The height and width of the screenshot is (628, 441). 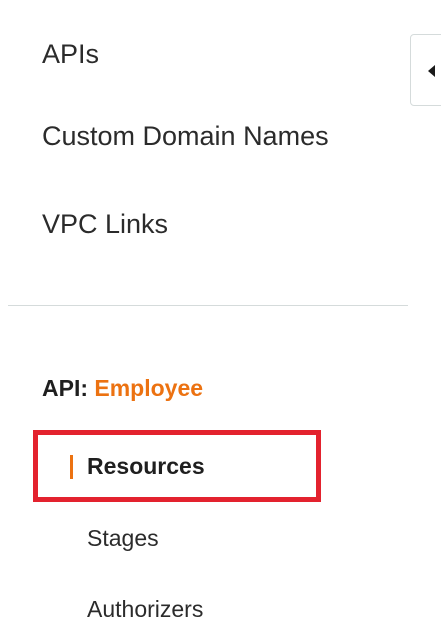 I want to click on nav-item-resources: Resources, so click(x=146, y=466).